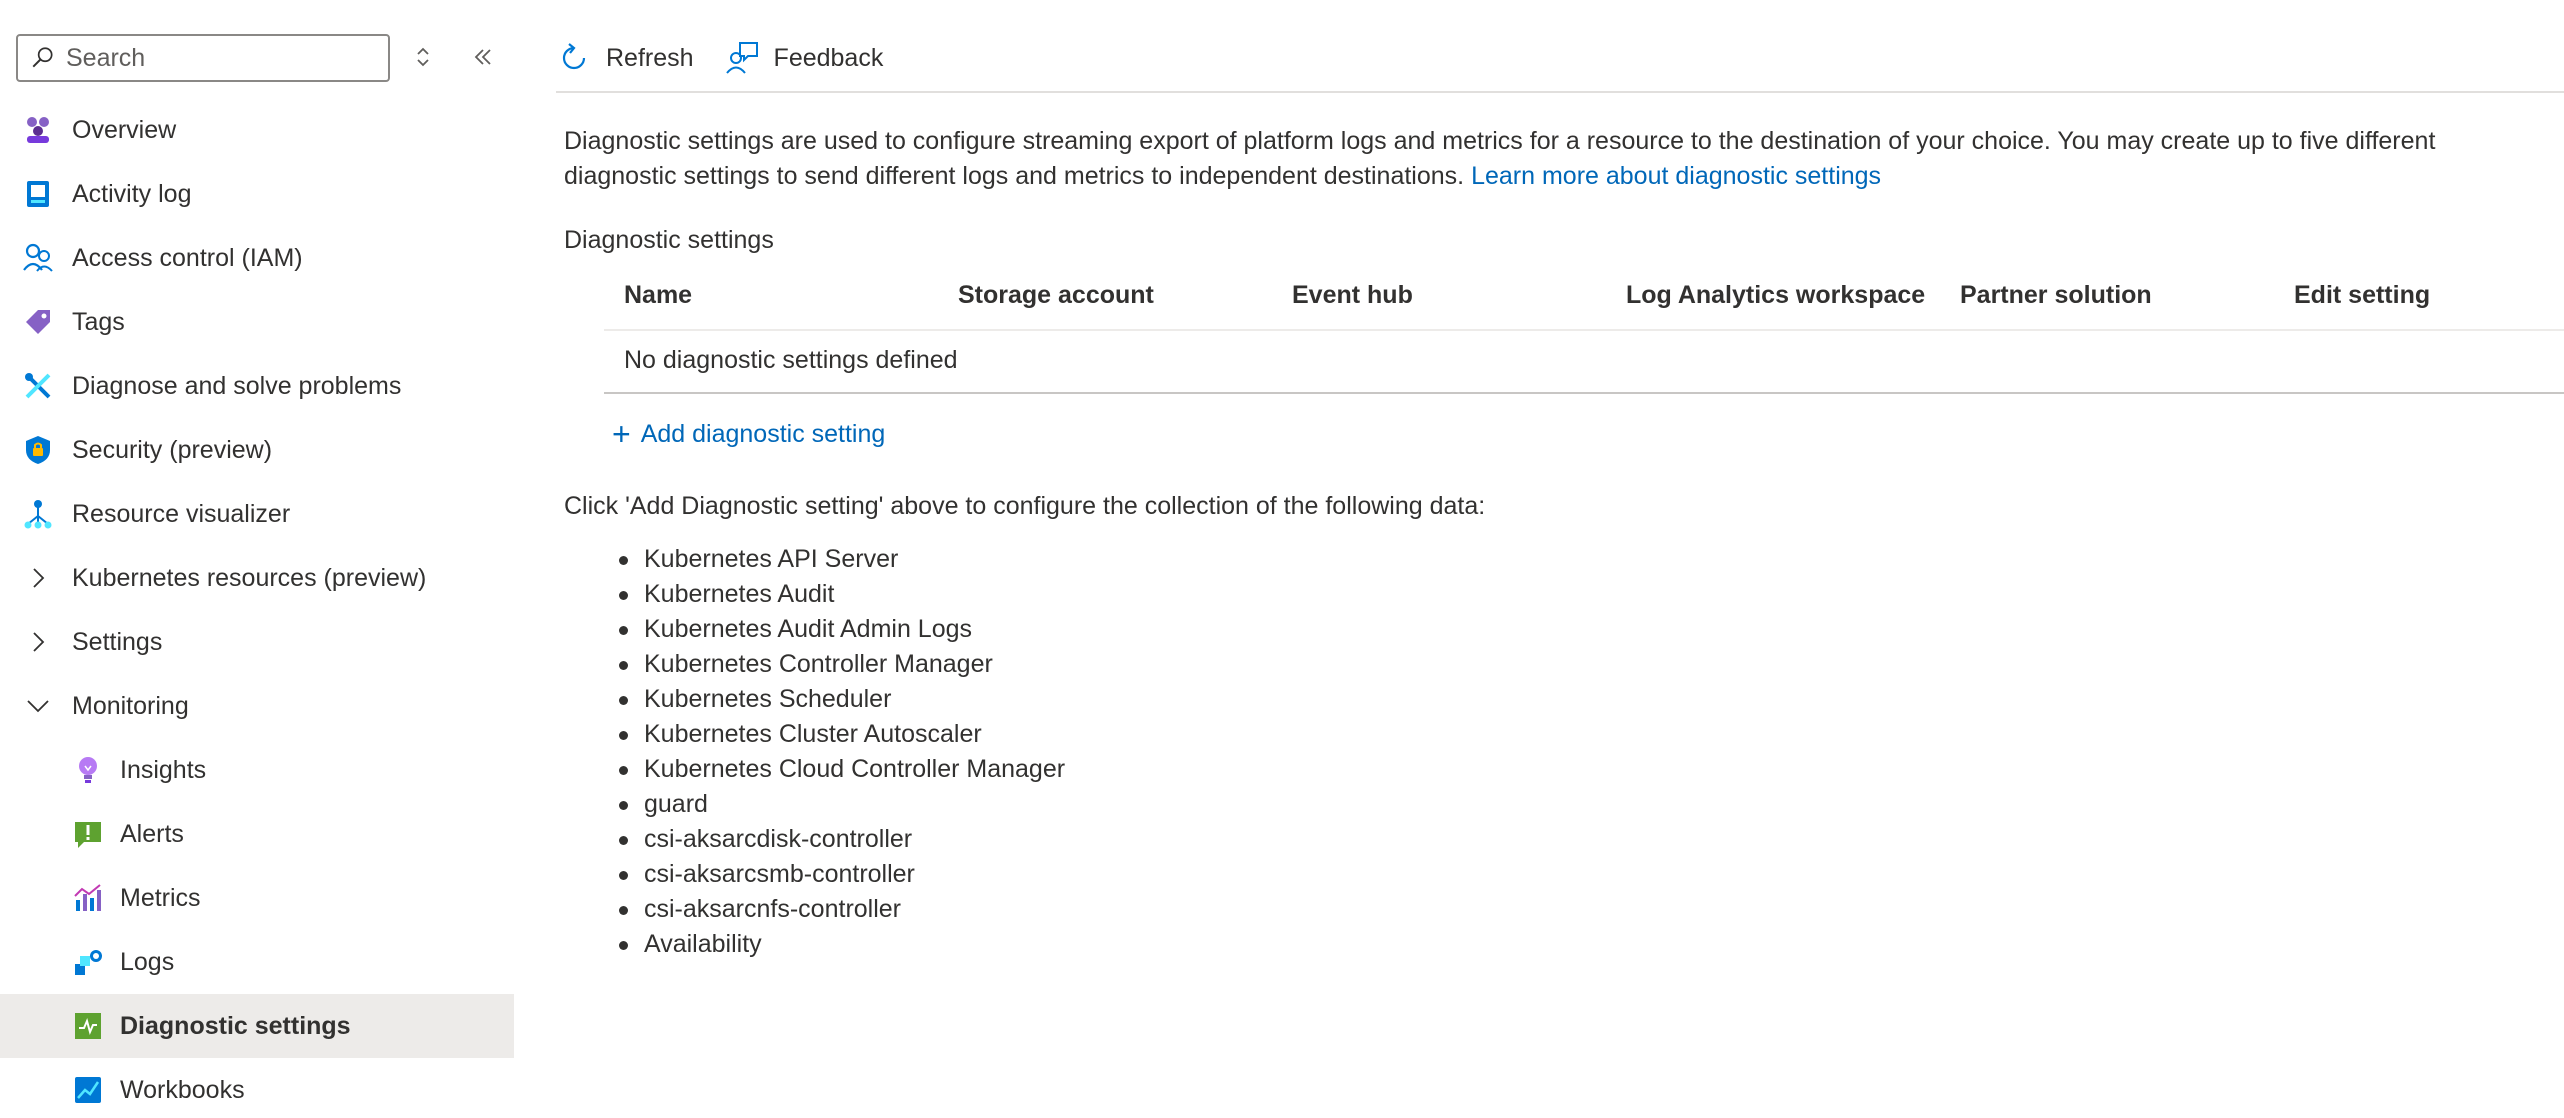 The height and width of the screenshot is (1118, 2564). What do you see at coordinates (841, 769) in the screenshot?
I see `list-item: Kubernetes Cloud Controller Manager` at bounding box center [841, 769].